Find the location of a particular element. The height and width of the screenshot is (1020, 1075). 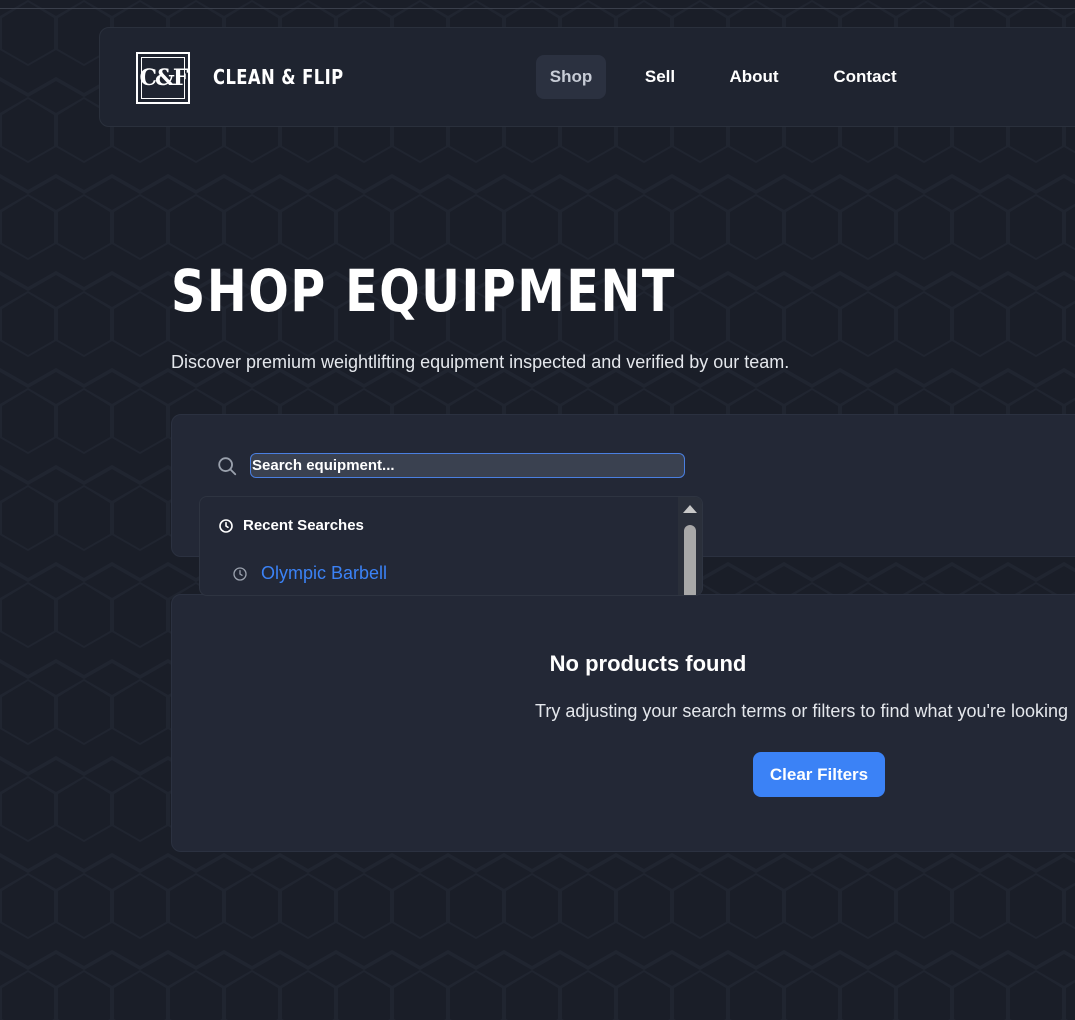

recent-search-label: Olympic Barbell is located at coordinates (324, 573).